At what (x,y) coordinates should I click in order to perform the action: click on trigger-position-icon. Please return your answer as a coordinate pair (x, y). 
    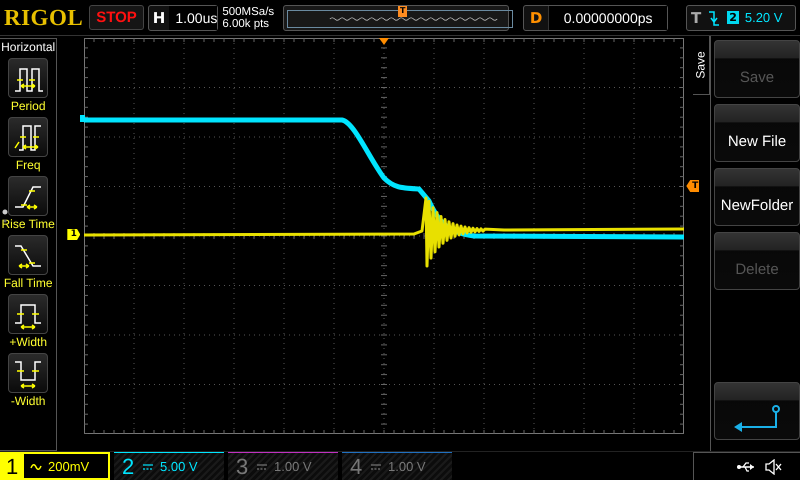
    Looking at the image, I should click on (384, 41).